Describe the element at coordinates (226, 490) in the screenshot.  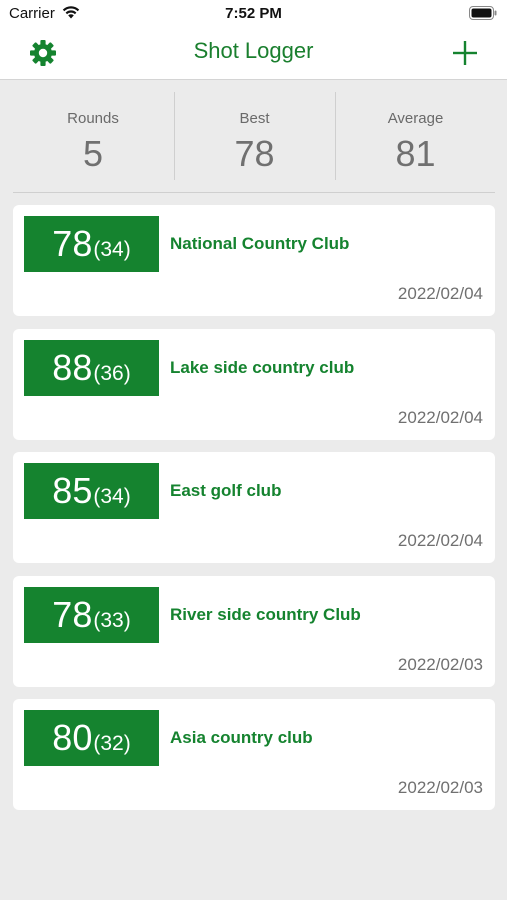
I see `club-name: East golf club` at that location.